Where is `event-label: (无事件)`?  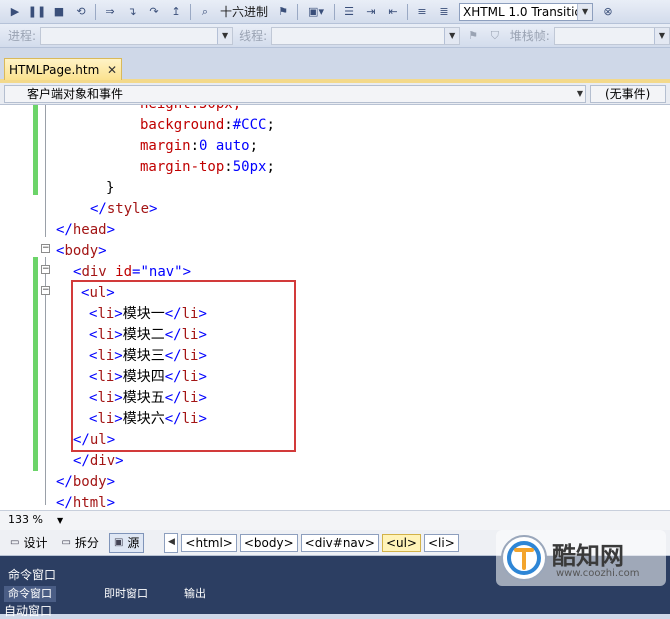
event-label: (无事件) is located at coordinates (628, 94).